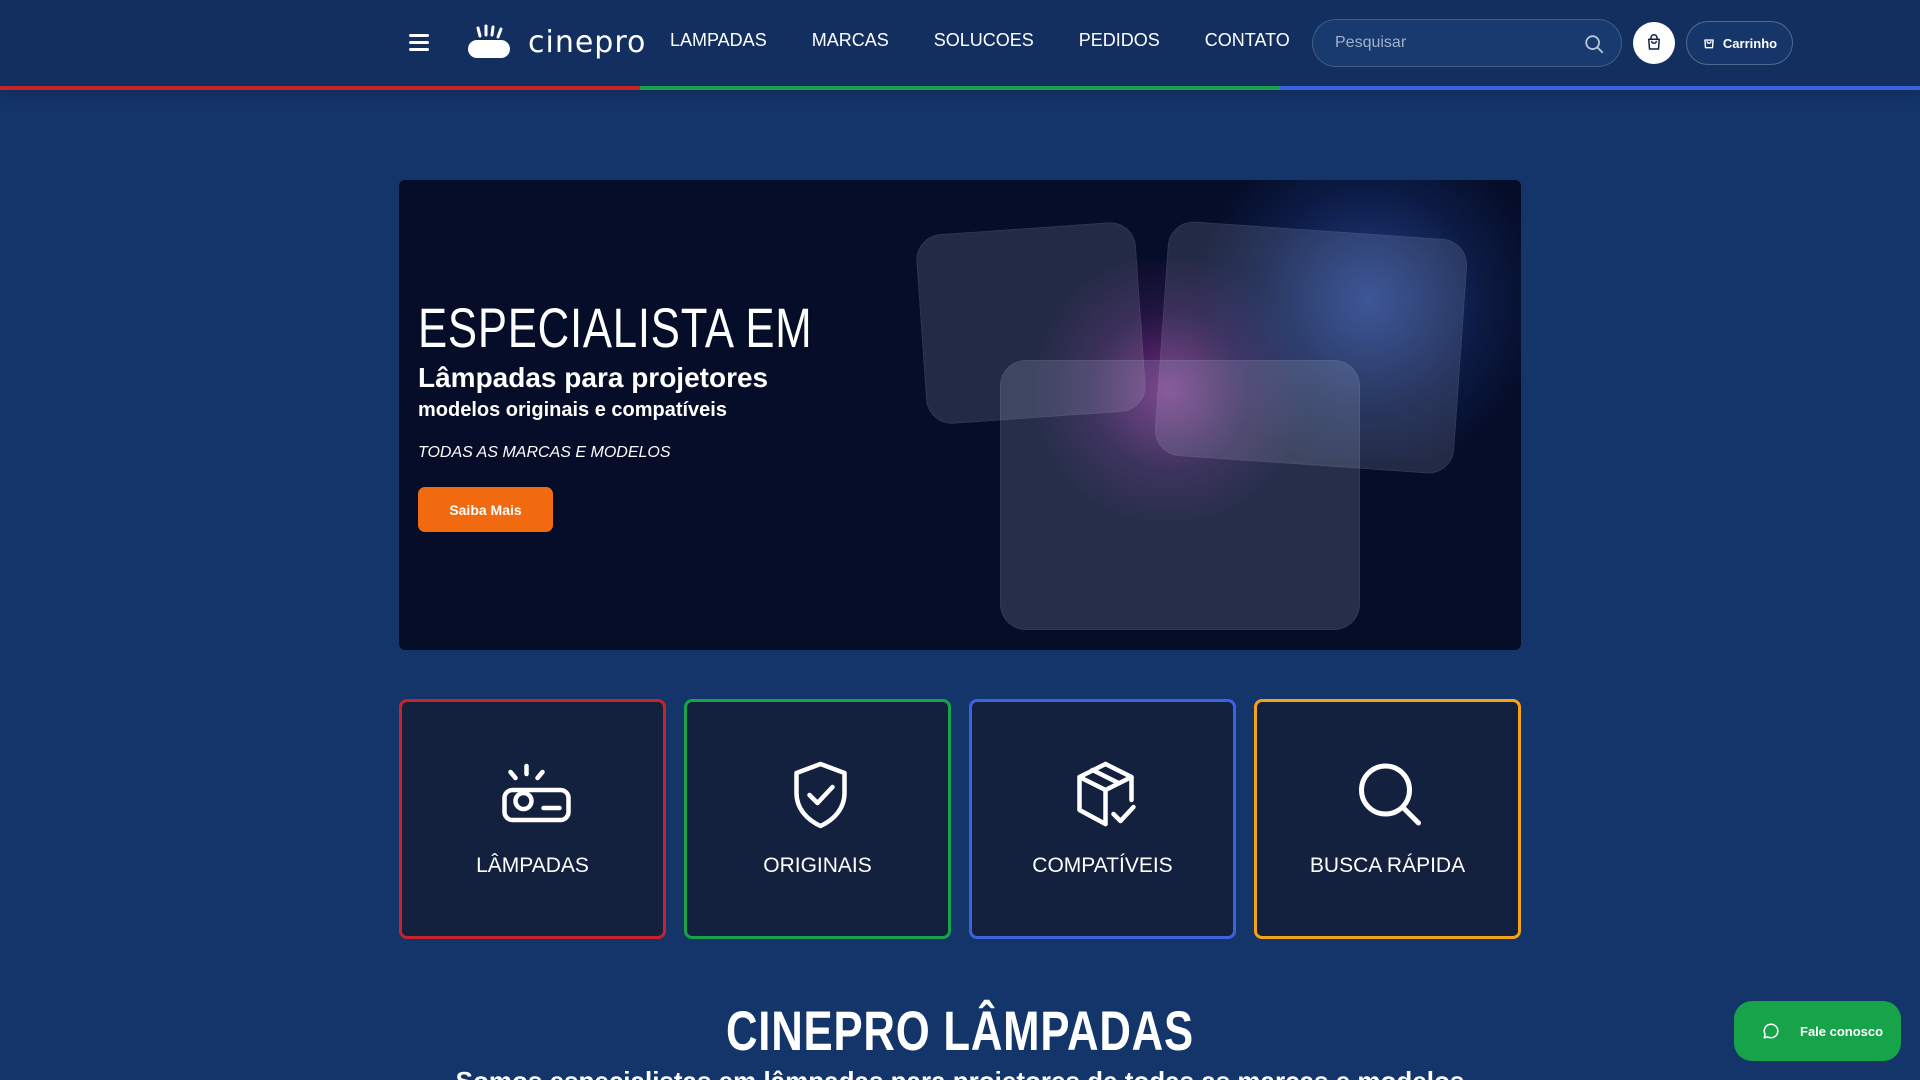 Image resolution: width=1920 pixels, height=1080 pixels. Describe the element at coordinates (485, 509) in the screenshot. I see `saiba-mais-button: Saiba Mais` at that location.